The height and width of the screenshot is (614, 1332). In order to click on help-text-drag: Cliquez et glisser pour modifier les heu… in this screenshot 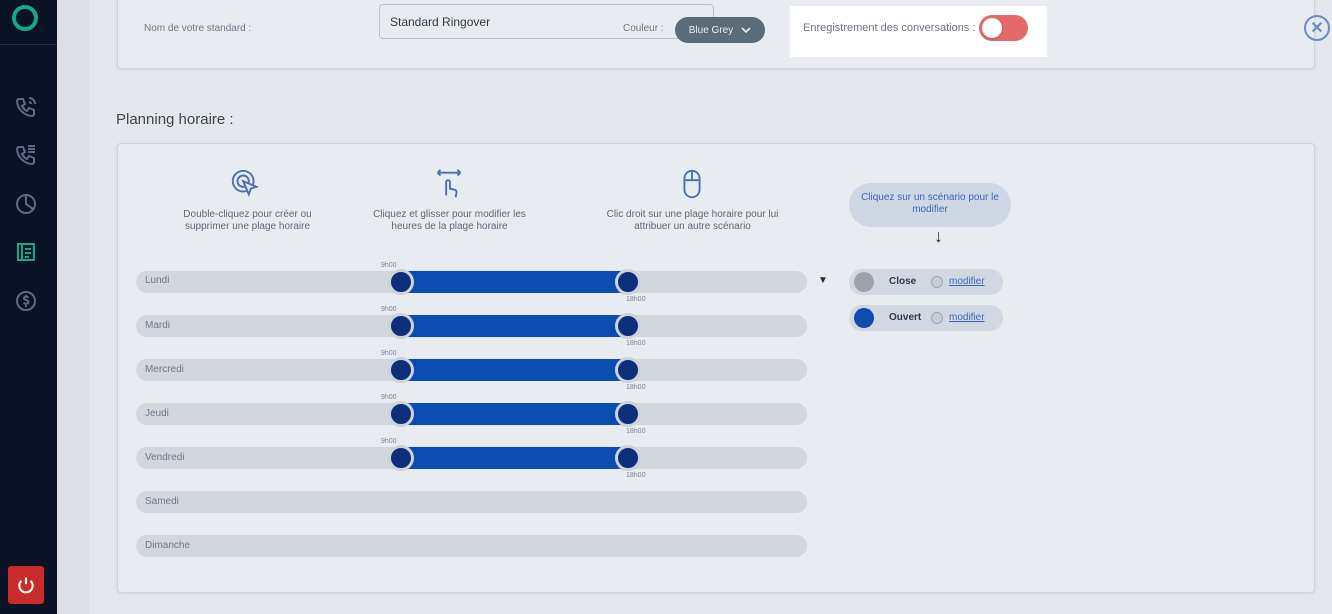, I will do `click(449, 220)`.